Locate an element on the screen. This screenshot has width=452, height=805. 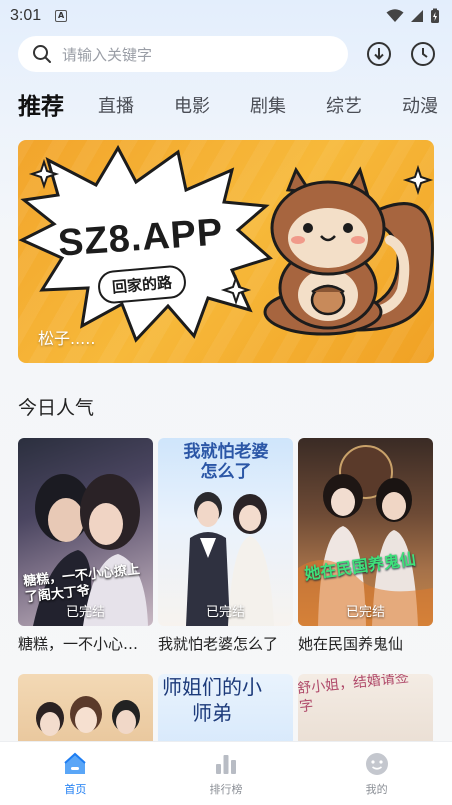
tab-variety: 综艺 is located at coordinates (344, 108).